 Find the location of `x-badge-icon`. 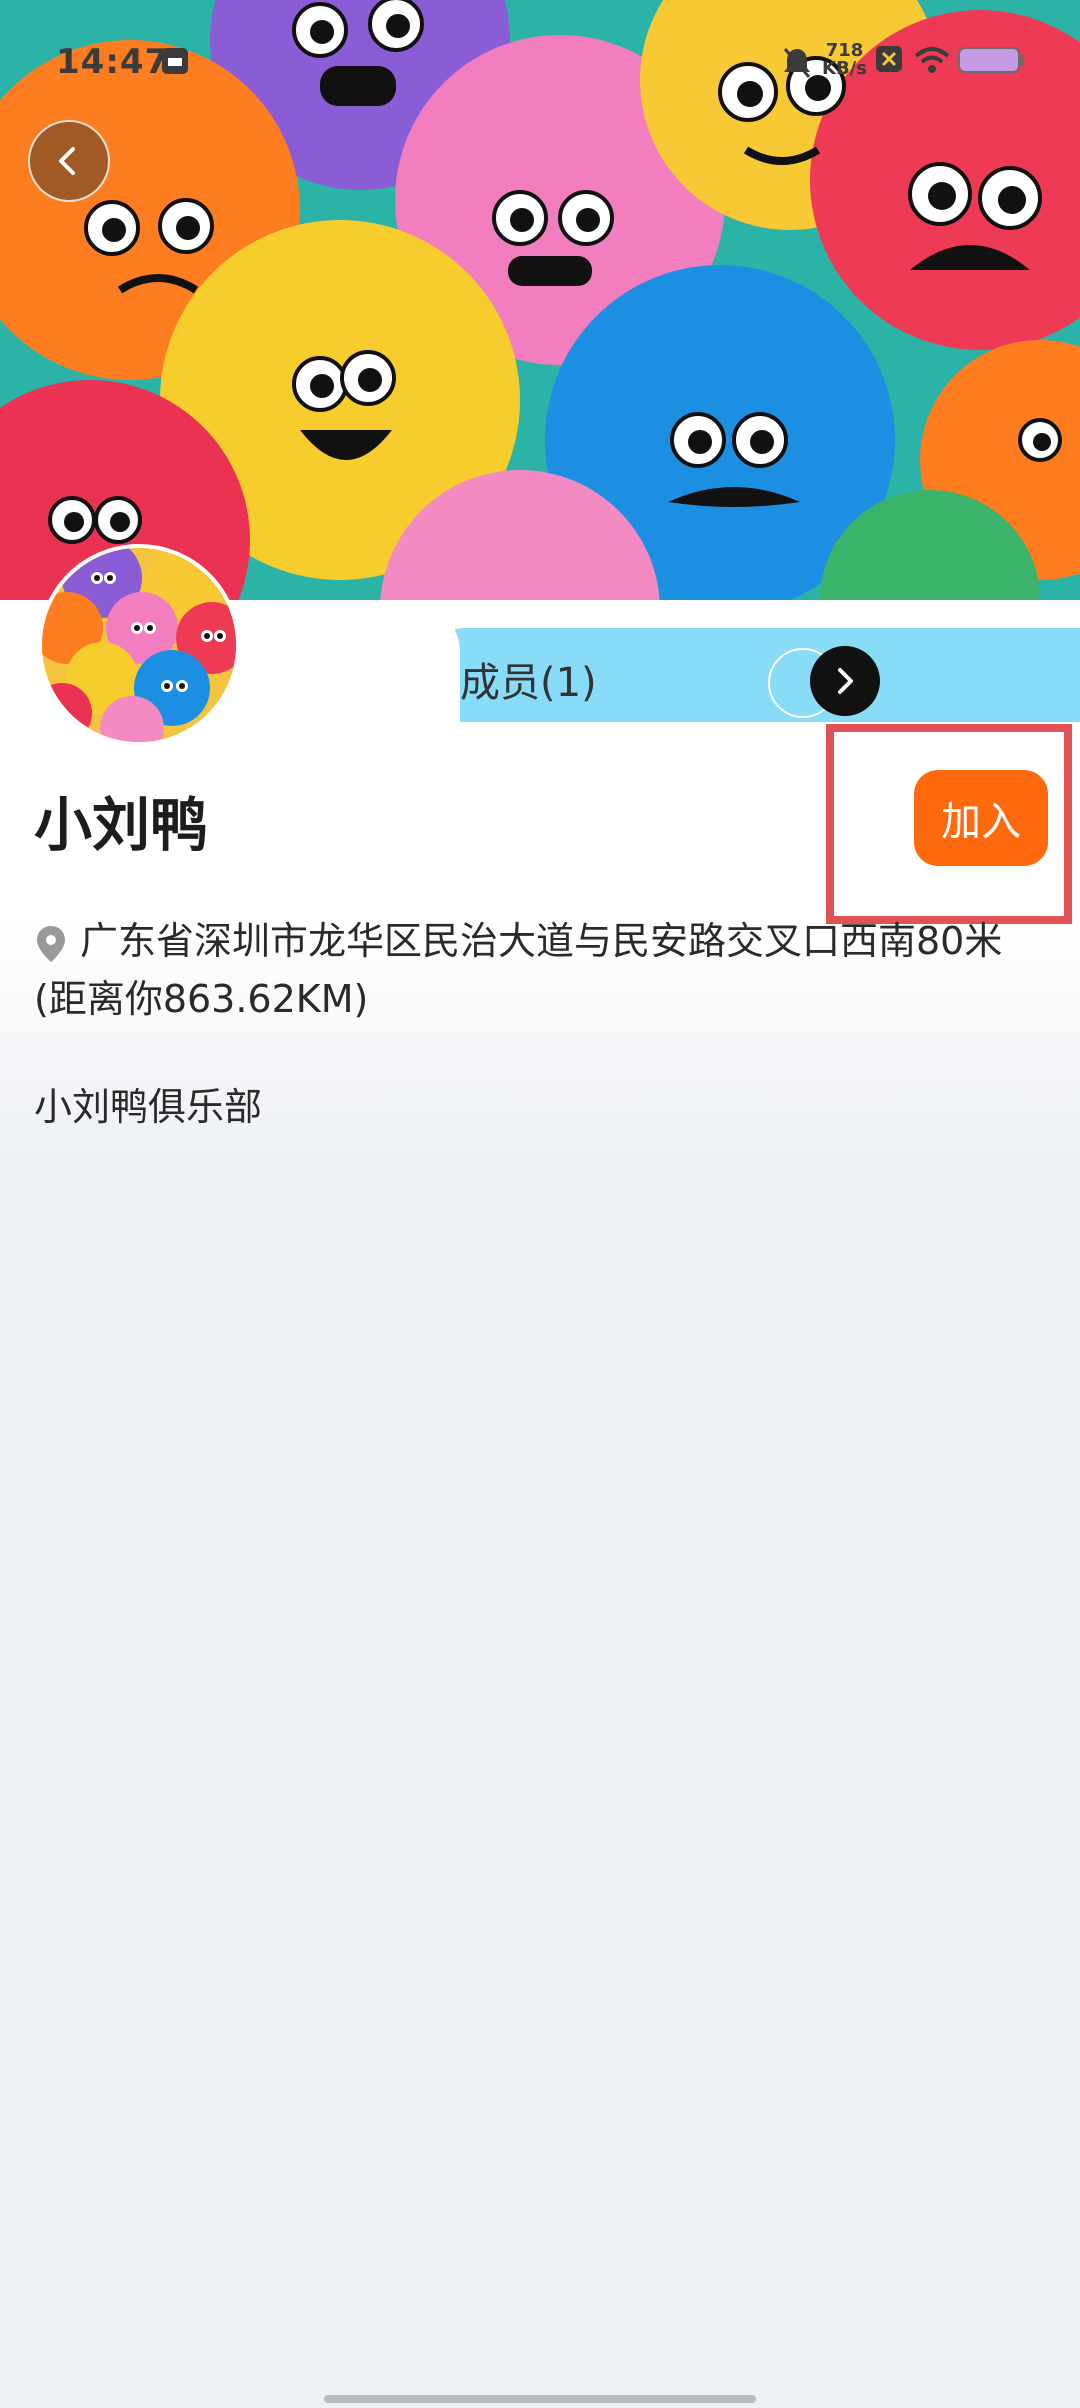

x-badge-icon is located at coordinates (889, 59).